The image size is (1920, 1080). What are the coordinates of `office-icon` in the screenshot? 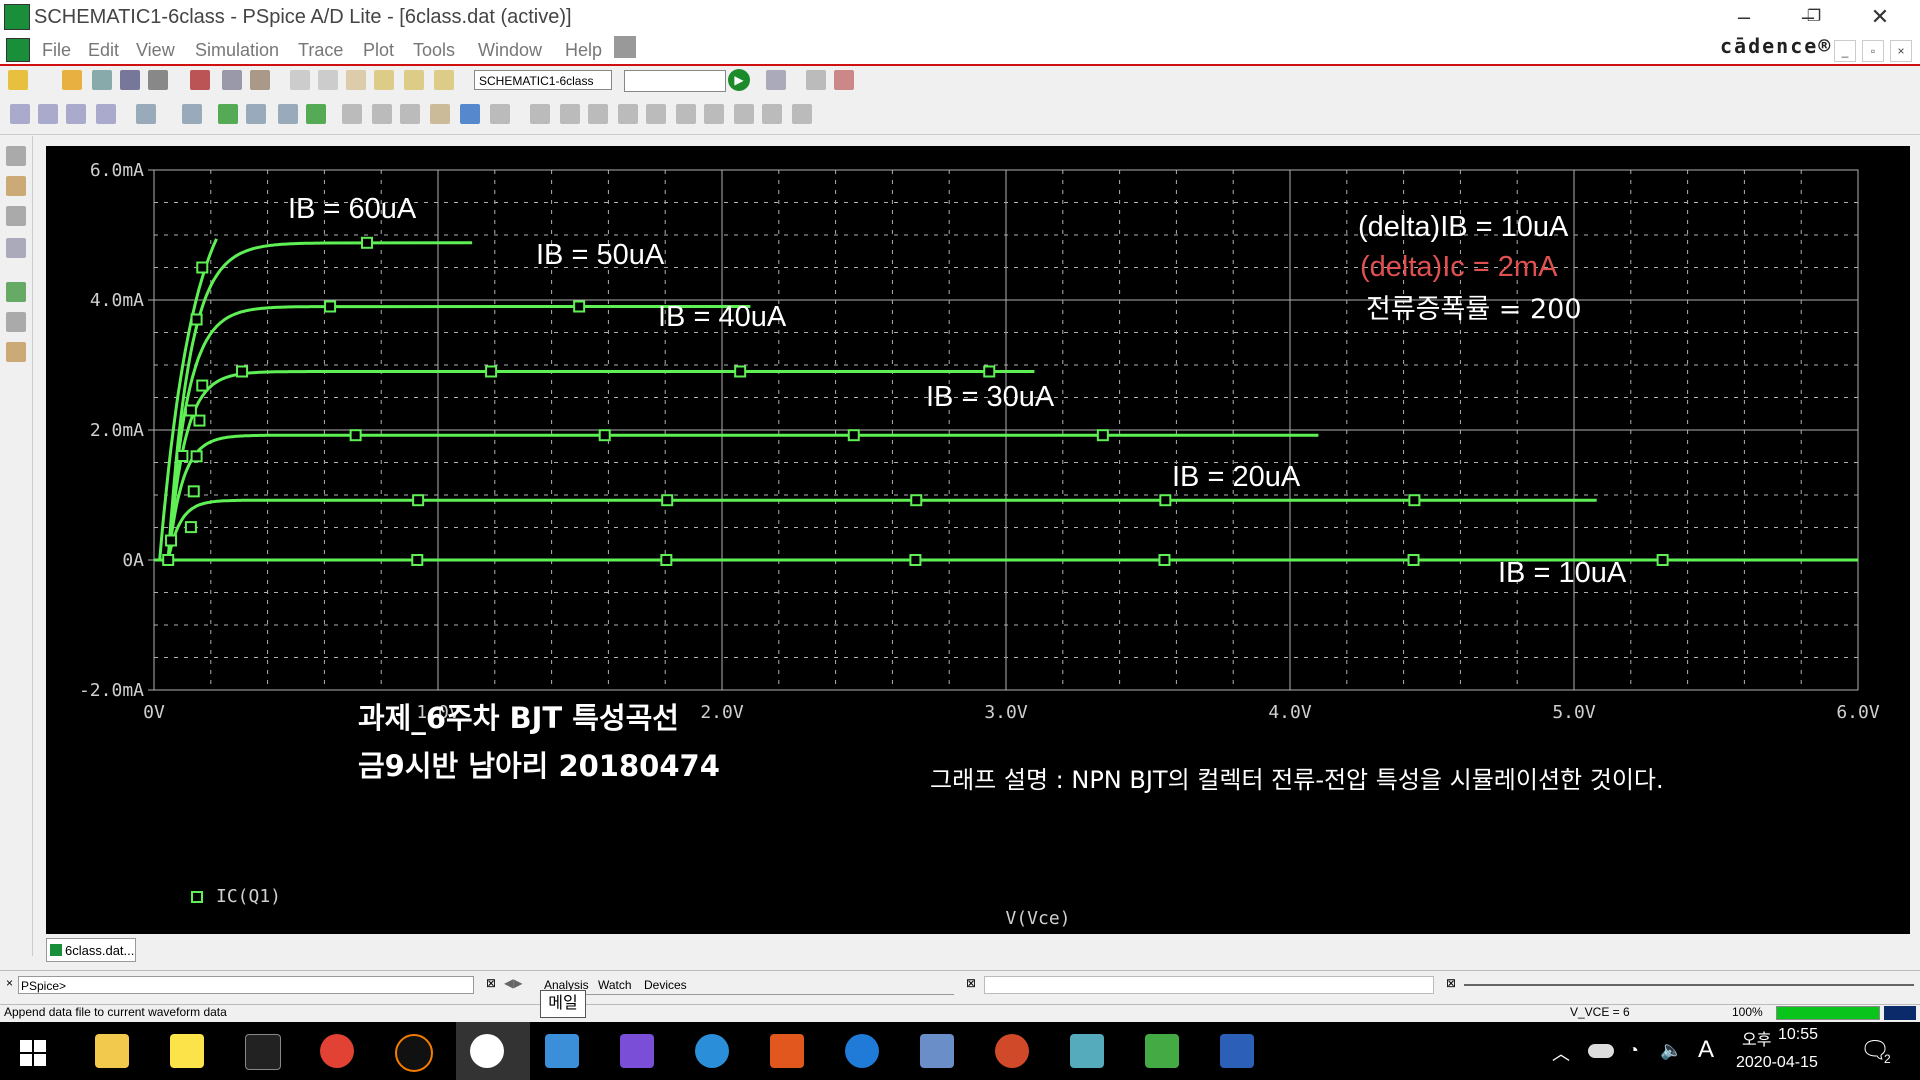 It's located at (787, 1051).